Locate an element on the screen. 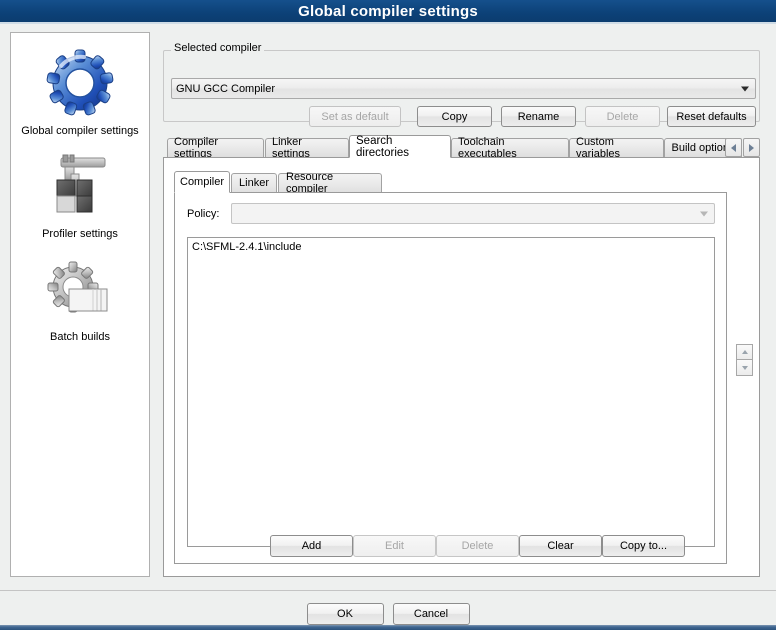  list-item: C:\SFML-2.4.1\include is located at coordinates (451, 246).